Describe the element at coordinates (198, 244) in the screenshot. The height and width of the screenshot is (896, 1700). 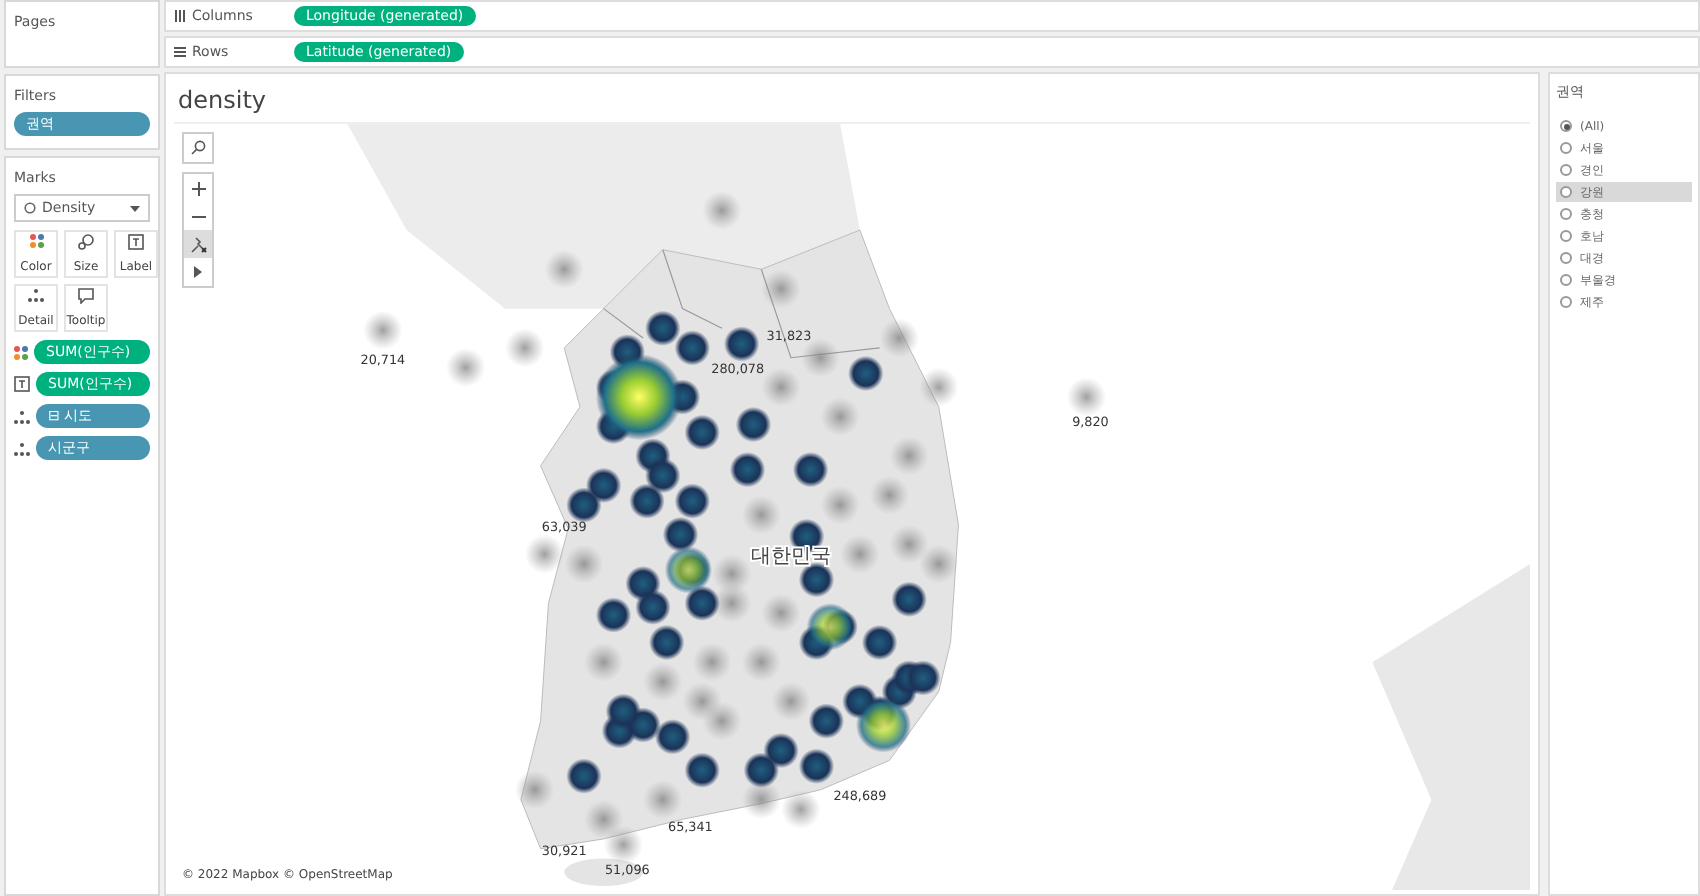
I see `reset-pin-icon` at that location.